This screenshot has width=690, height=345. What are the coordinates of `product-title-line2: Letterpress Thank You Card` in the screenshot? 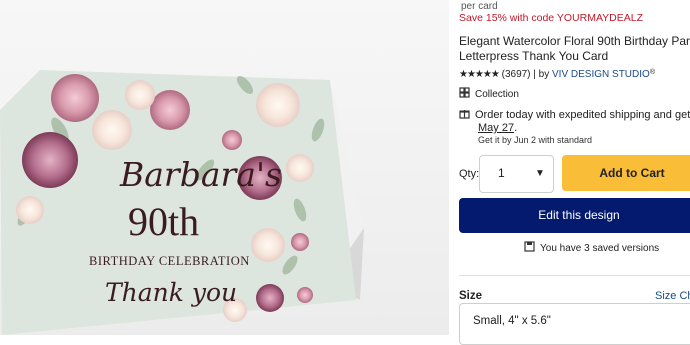 It's located at (534, 56).